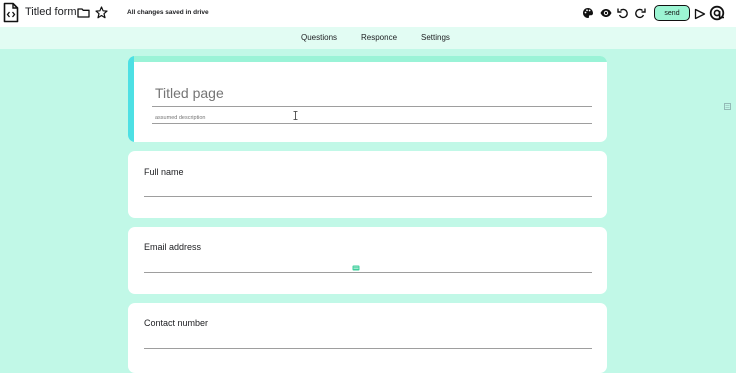 This screenshot has width=736, height=373. Describe the element at coordinates (379, 37) in the screenshot. I see `tab-responses: Responce` at that location.